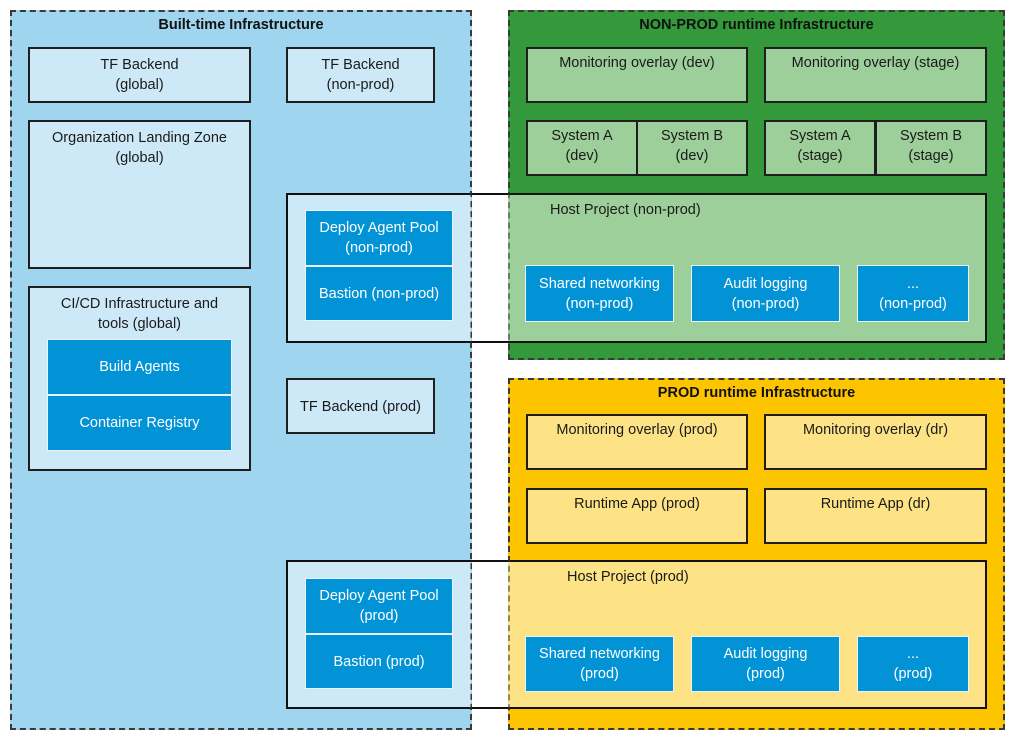 The width and height of the screenshot is (1024, 740). Describe the element at coordinates (875, 75) in the screenshot. I see `monitoring-overlay-stage: Monitoring overlay (stage)` at that location.